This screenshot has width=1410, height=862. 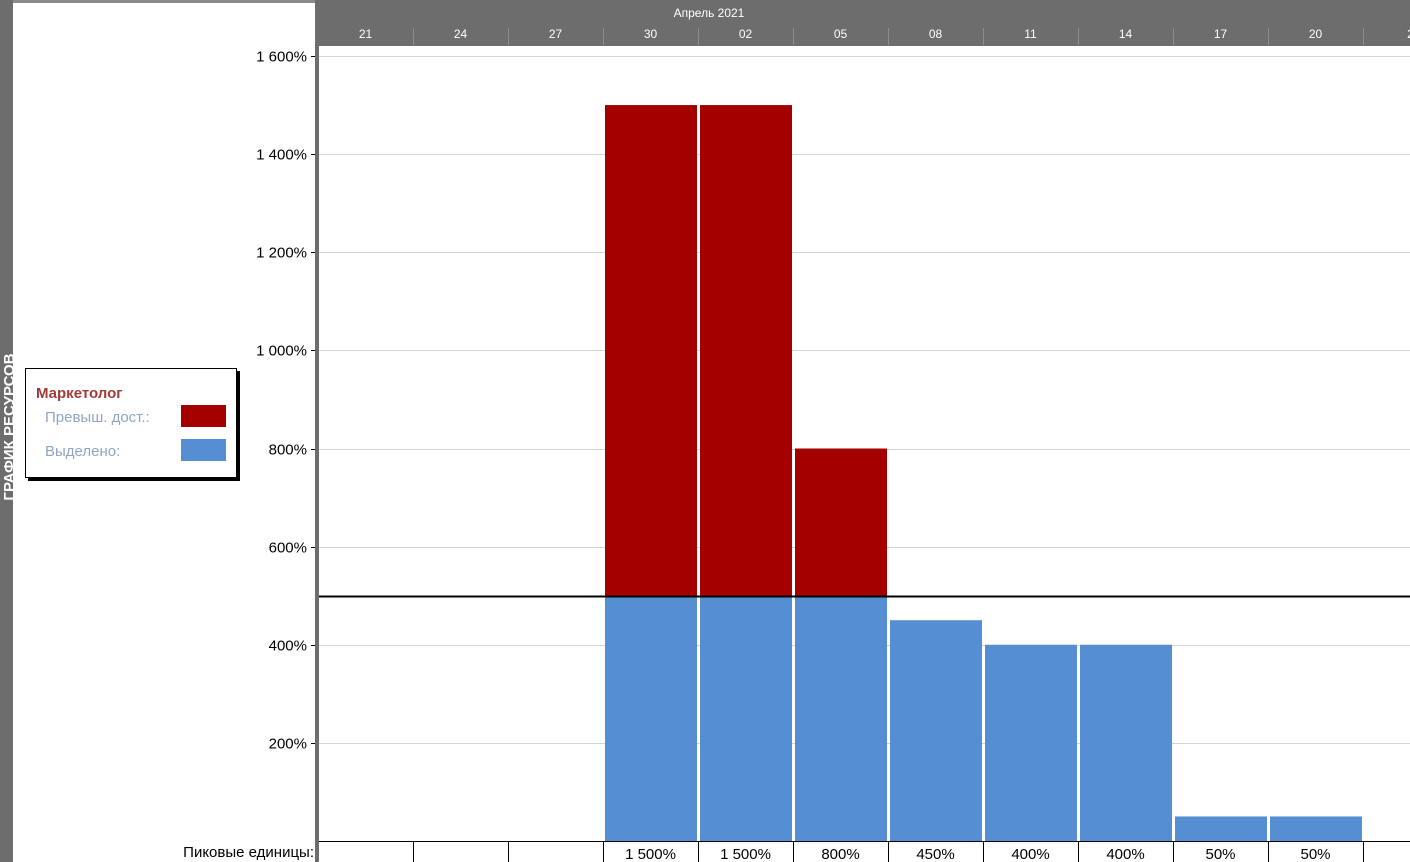 What do you see at coordinates (248, 852) in the screenshot?
I see `peak-units-label: Пиковые единицы:` at bounding box center [248, 852].